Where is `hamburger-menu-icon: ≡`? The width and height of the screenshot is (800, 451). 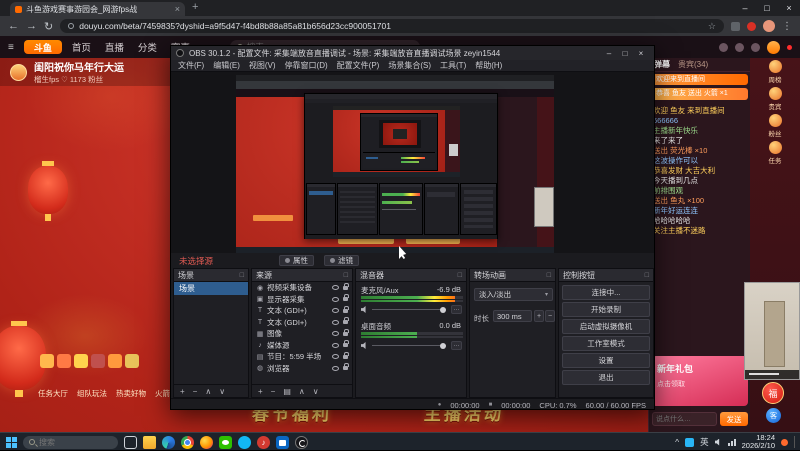 hamburger-menu-icon: ≡ is located at coordinates (11, 47).